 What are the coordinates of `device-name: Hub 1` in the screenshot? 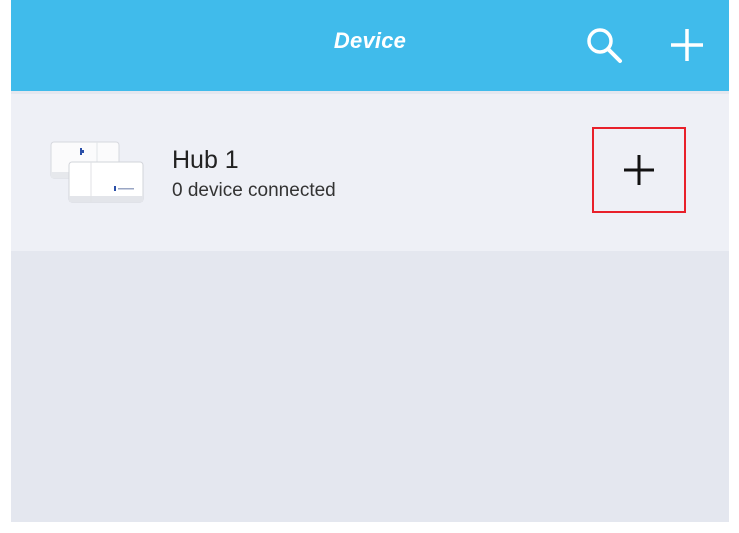 It's located at (205, 160).